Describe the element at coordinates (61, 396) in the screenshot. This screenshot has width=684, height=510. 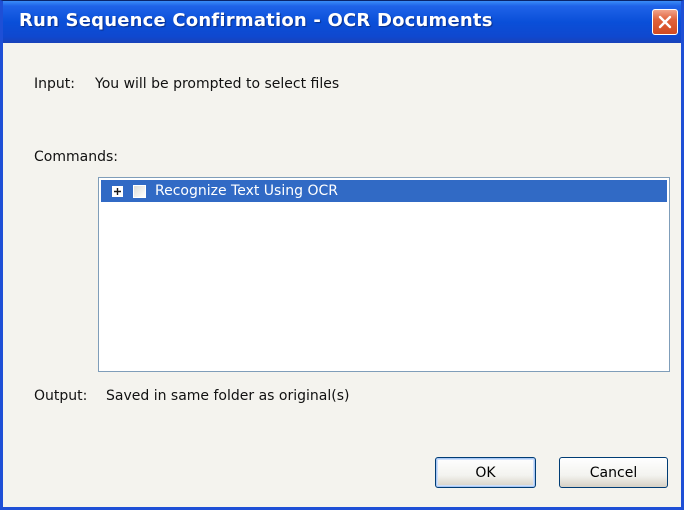
I see `output-label: Output:` at that location.